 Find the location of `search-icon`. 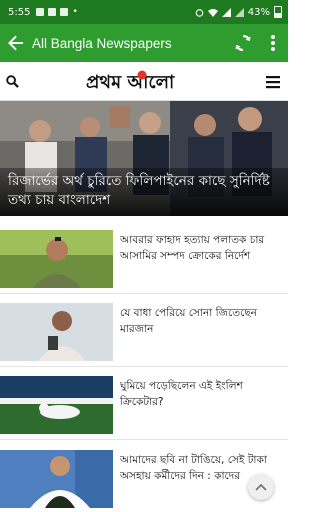

search-icon is located at coordinates (12, 81).